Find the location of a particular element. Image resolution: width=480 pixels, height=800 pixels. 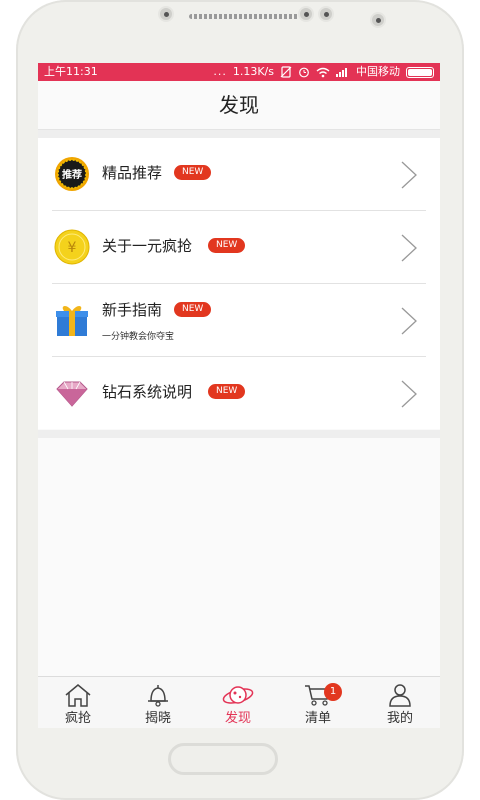

tab-label: 清单 is located at coordinates (317, 718).